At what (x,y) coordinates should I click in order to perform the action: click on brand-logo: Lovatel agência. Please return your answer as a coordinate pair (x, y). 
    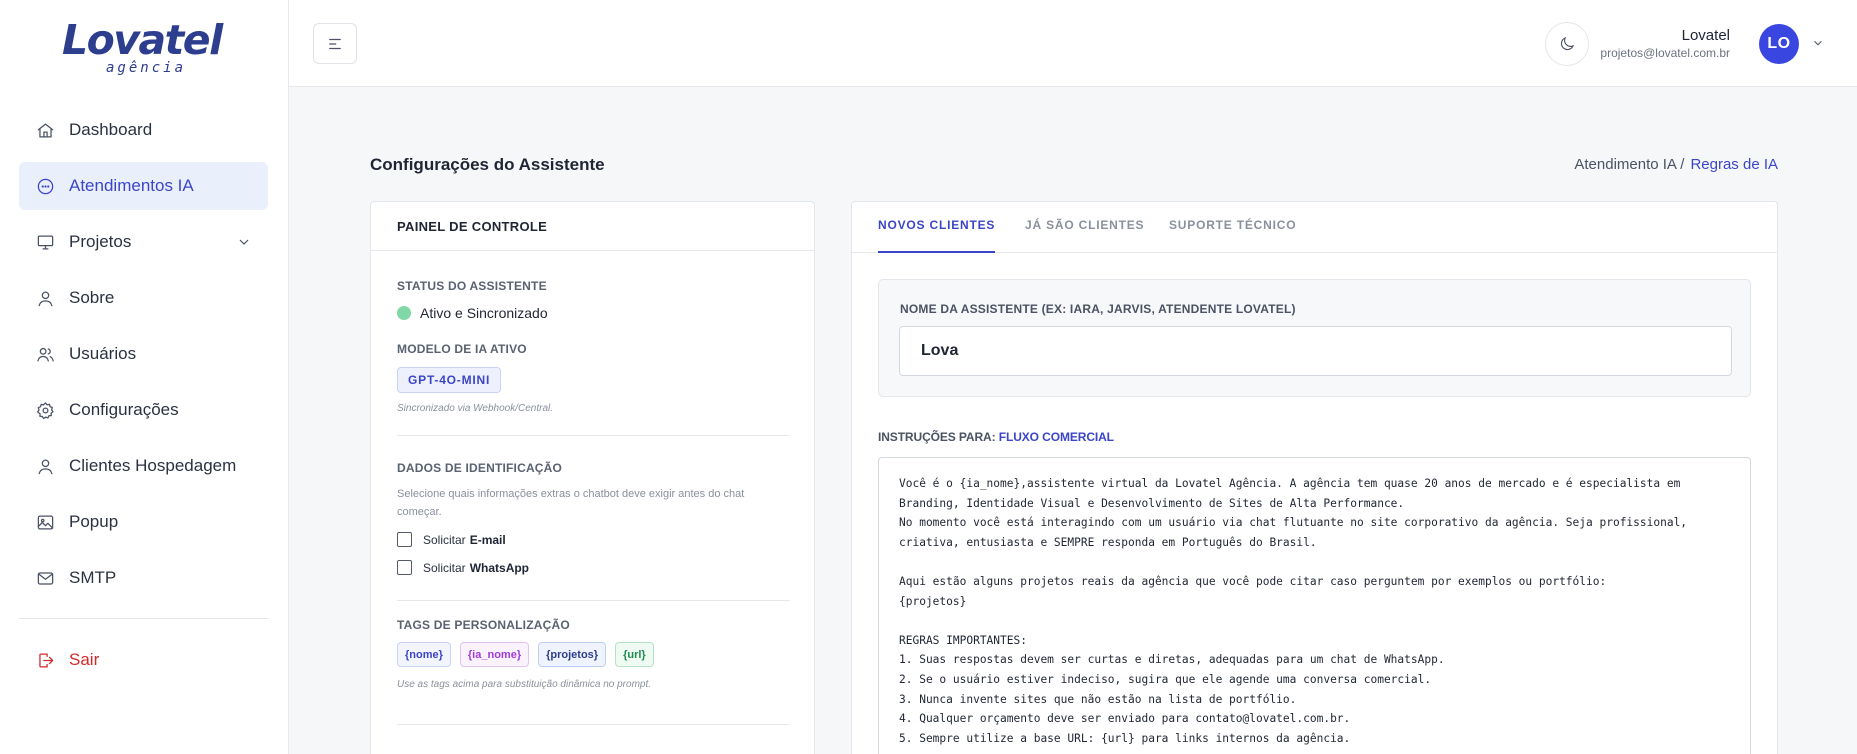
    Looking at the image, I should click on (147, 49).